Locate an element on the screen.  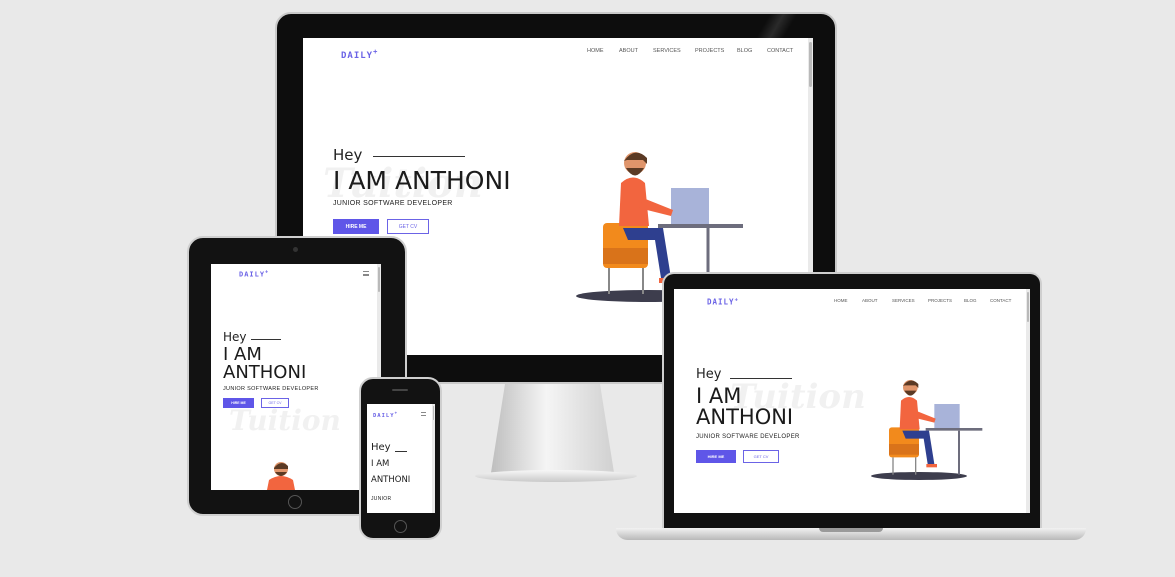
phone-greeting: Hey is located at coordinates (381, 447).